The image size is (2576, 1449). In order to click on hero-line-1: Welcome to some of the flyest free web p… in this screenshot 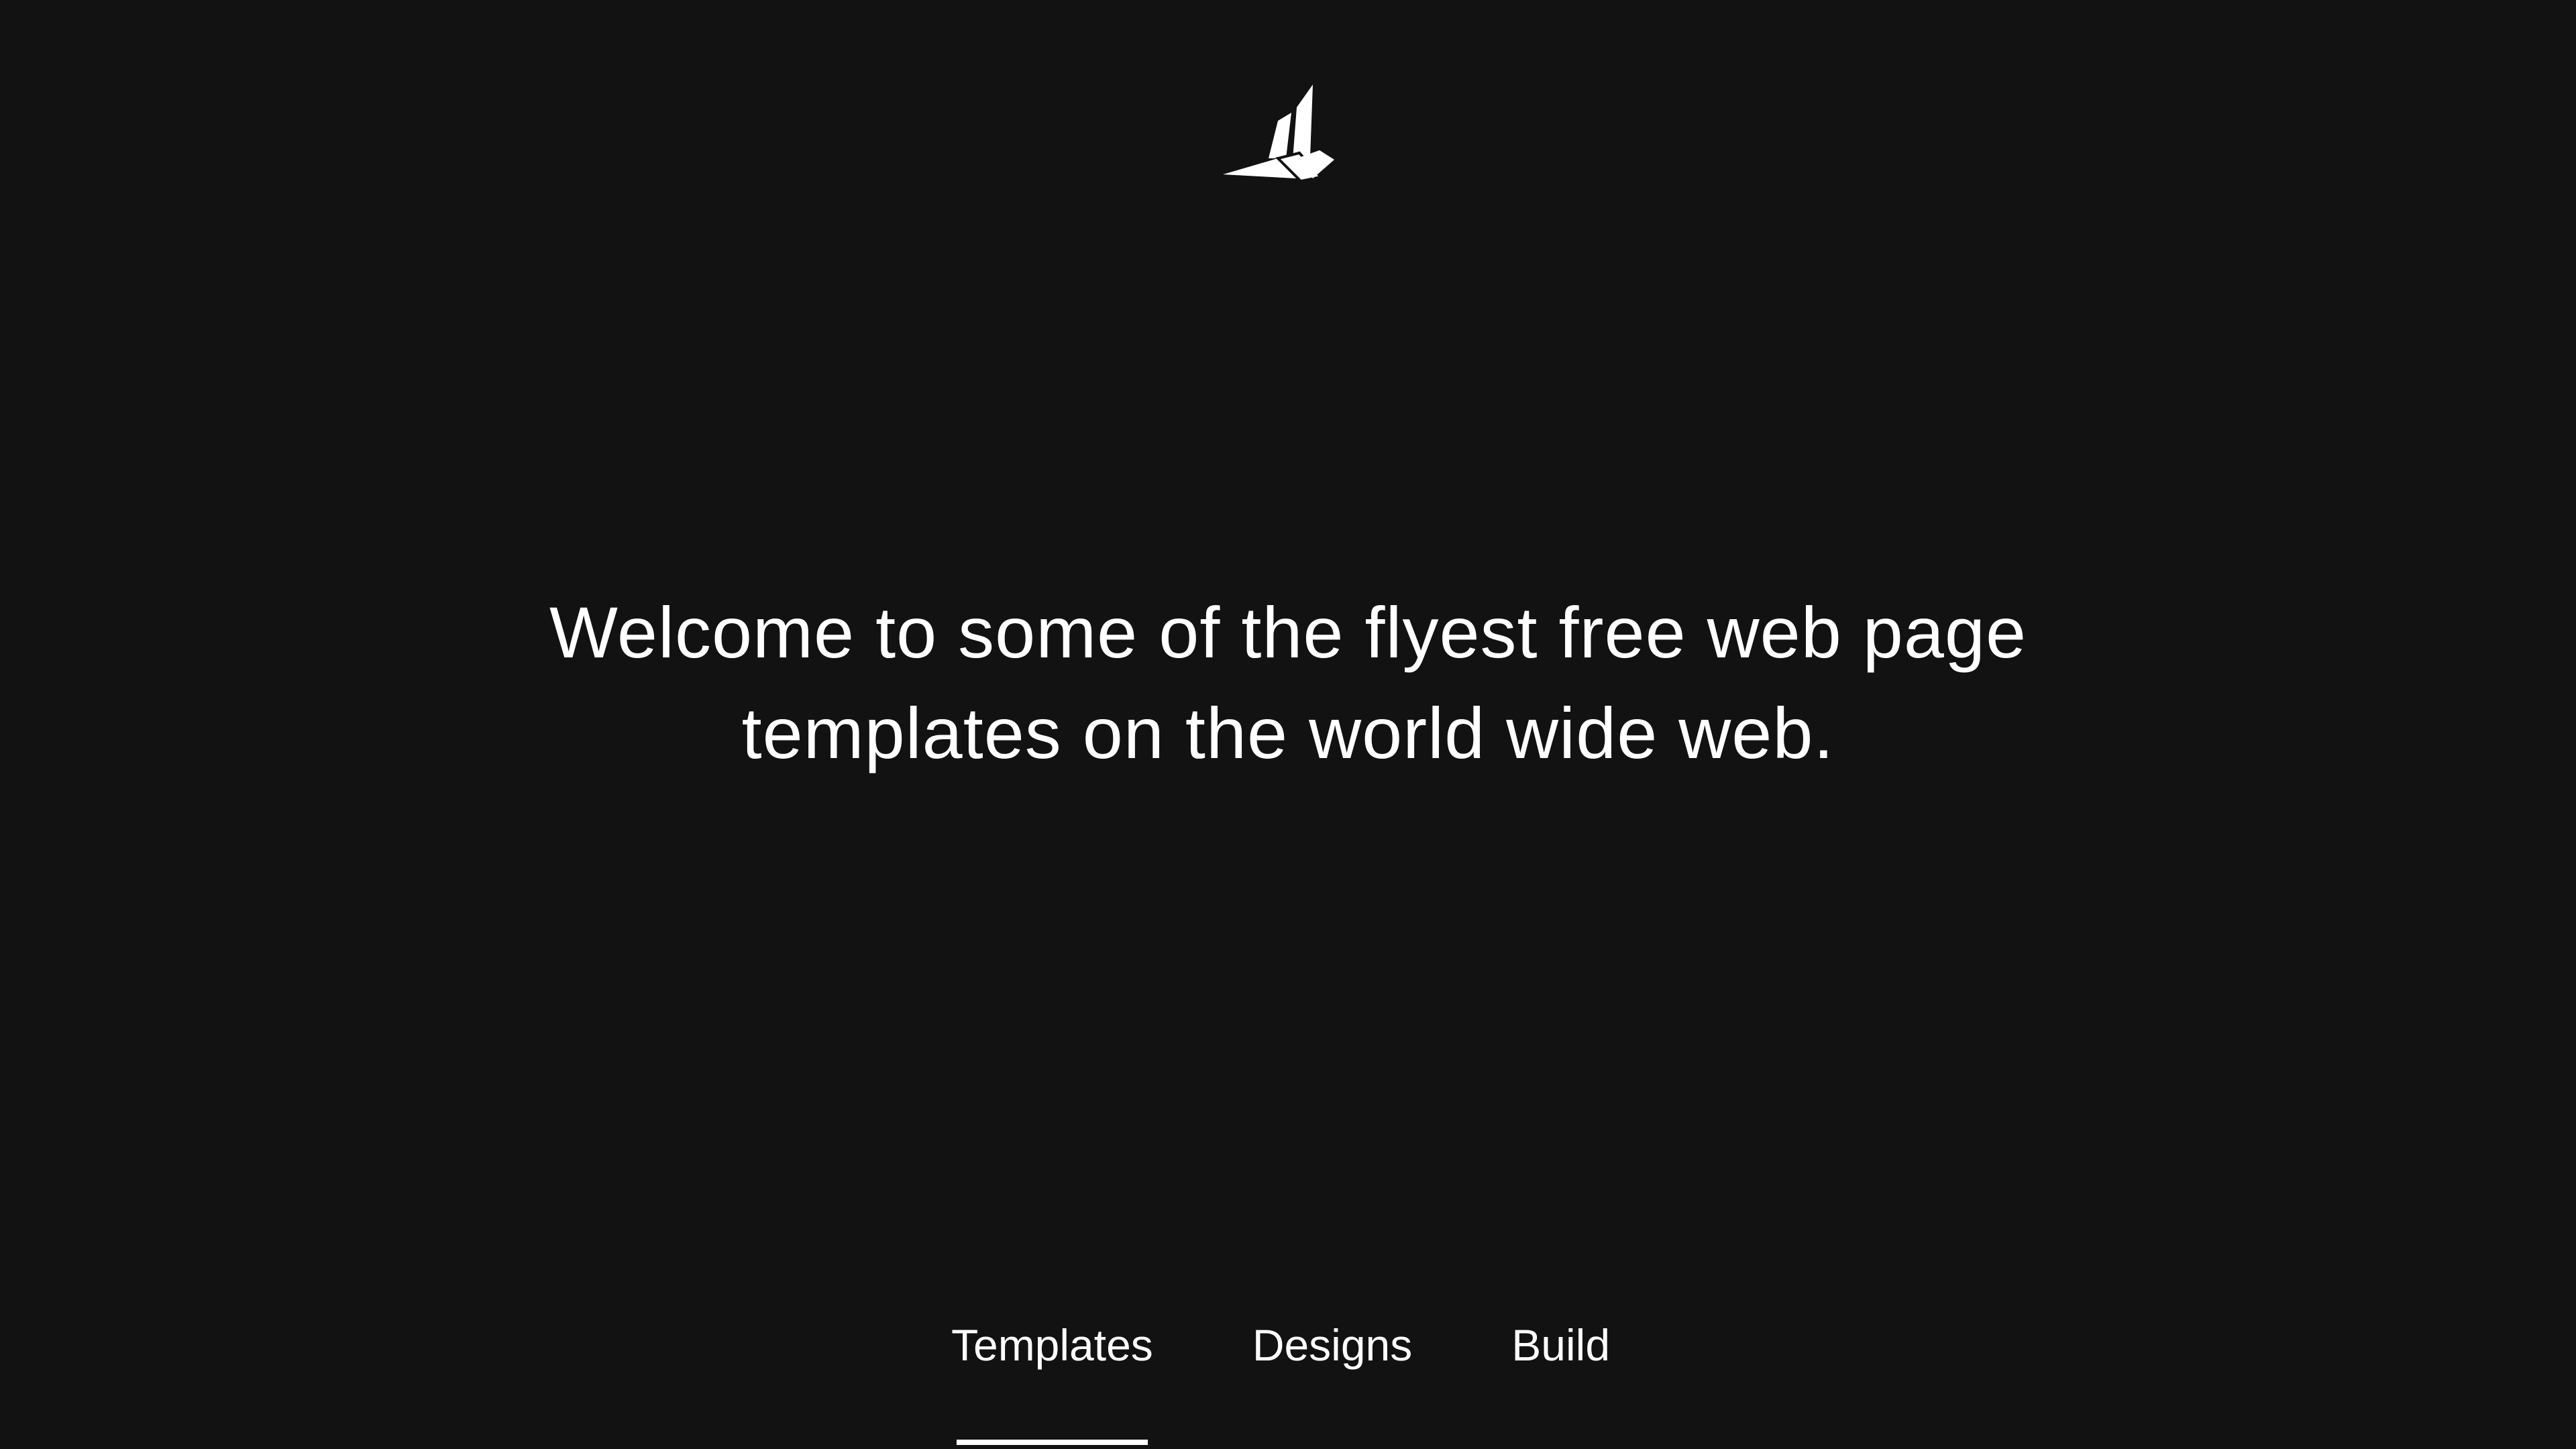, I will do `click(1288, 632)`.